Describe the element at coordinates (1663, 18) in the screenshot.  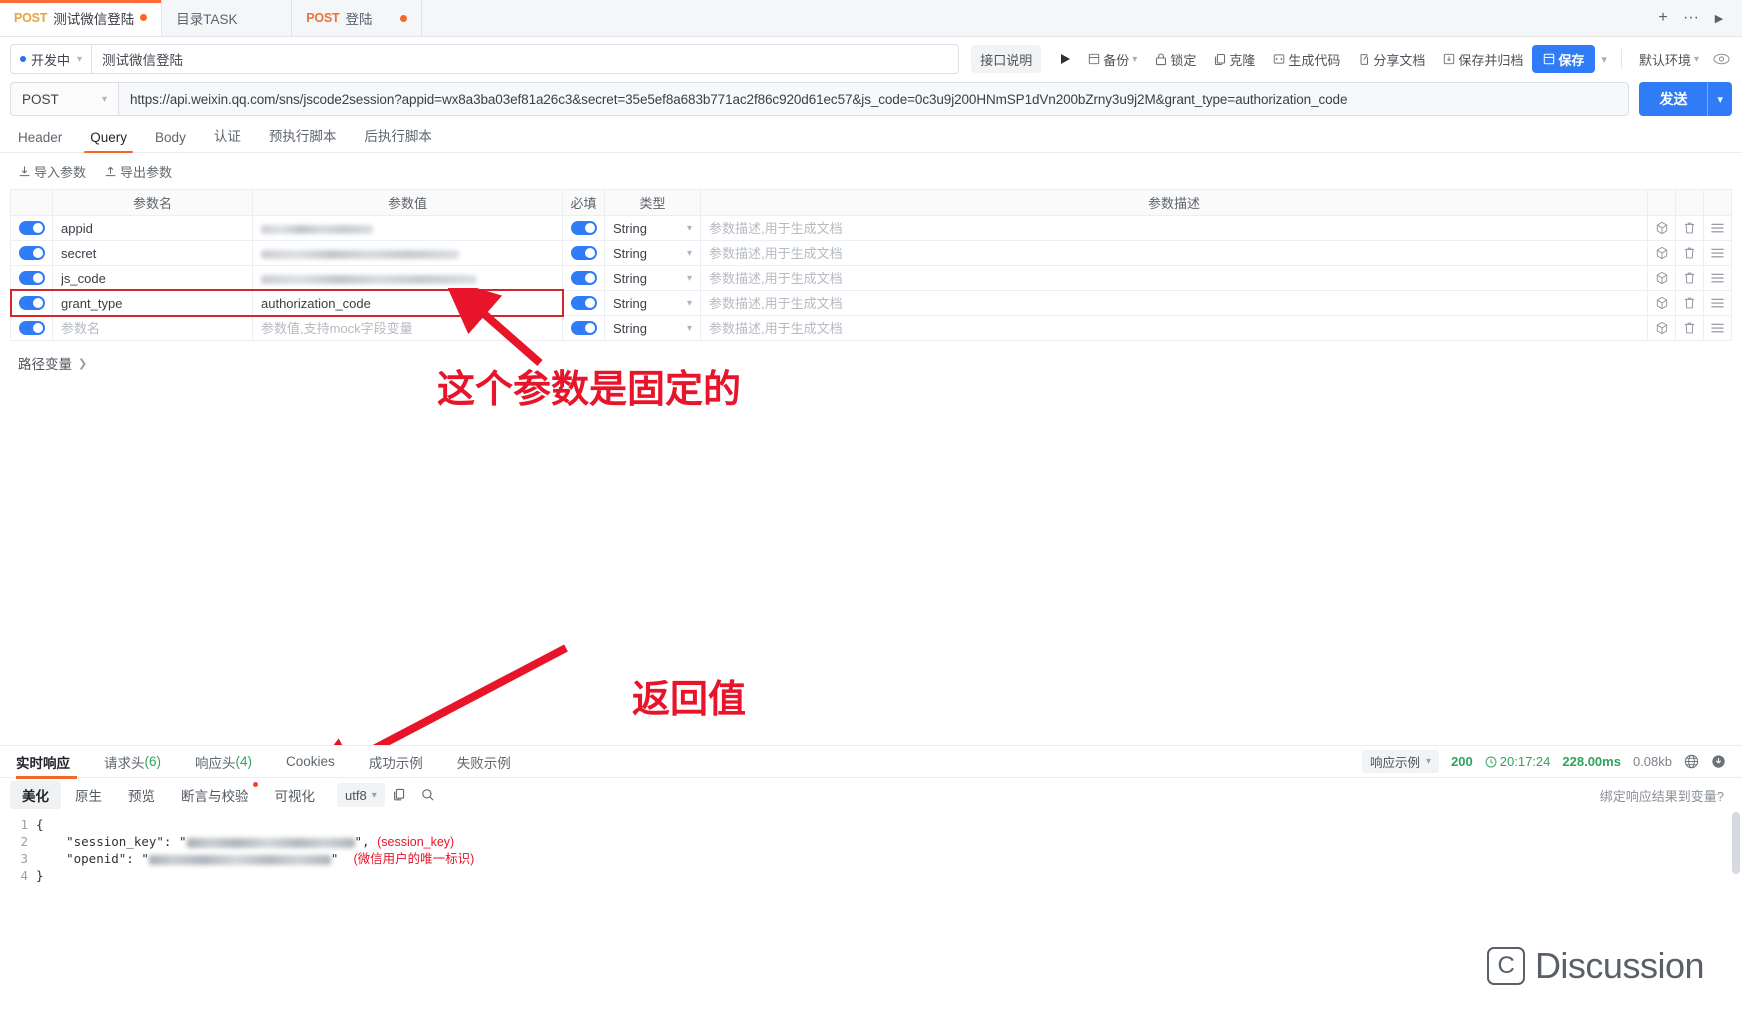
I see `add-tab-icon: +` at that location.